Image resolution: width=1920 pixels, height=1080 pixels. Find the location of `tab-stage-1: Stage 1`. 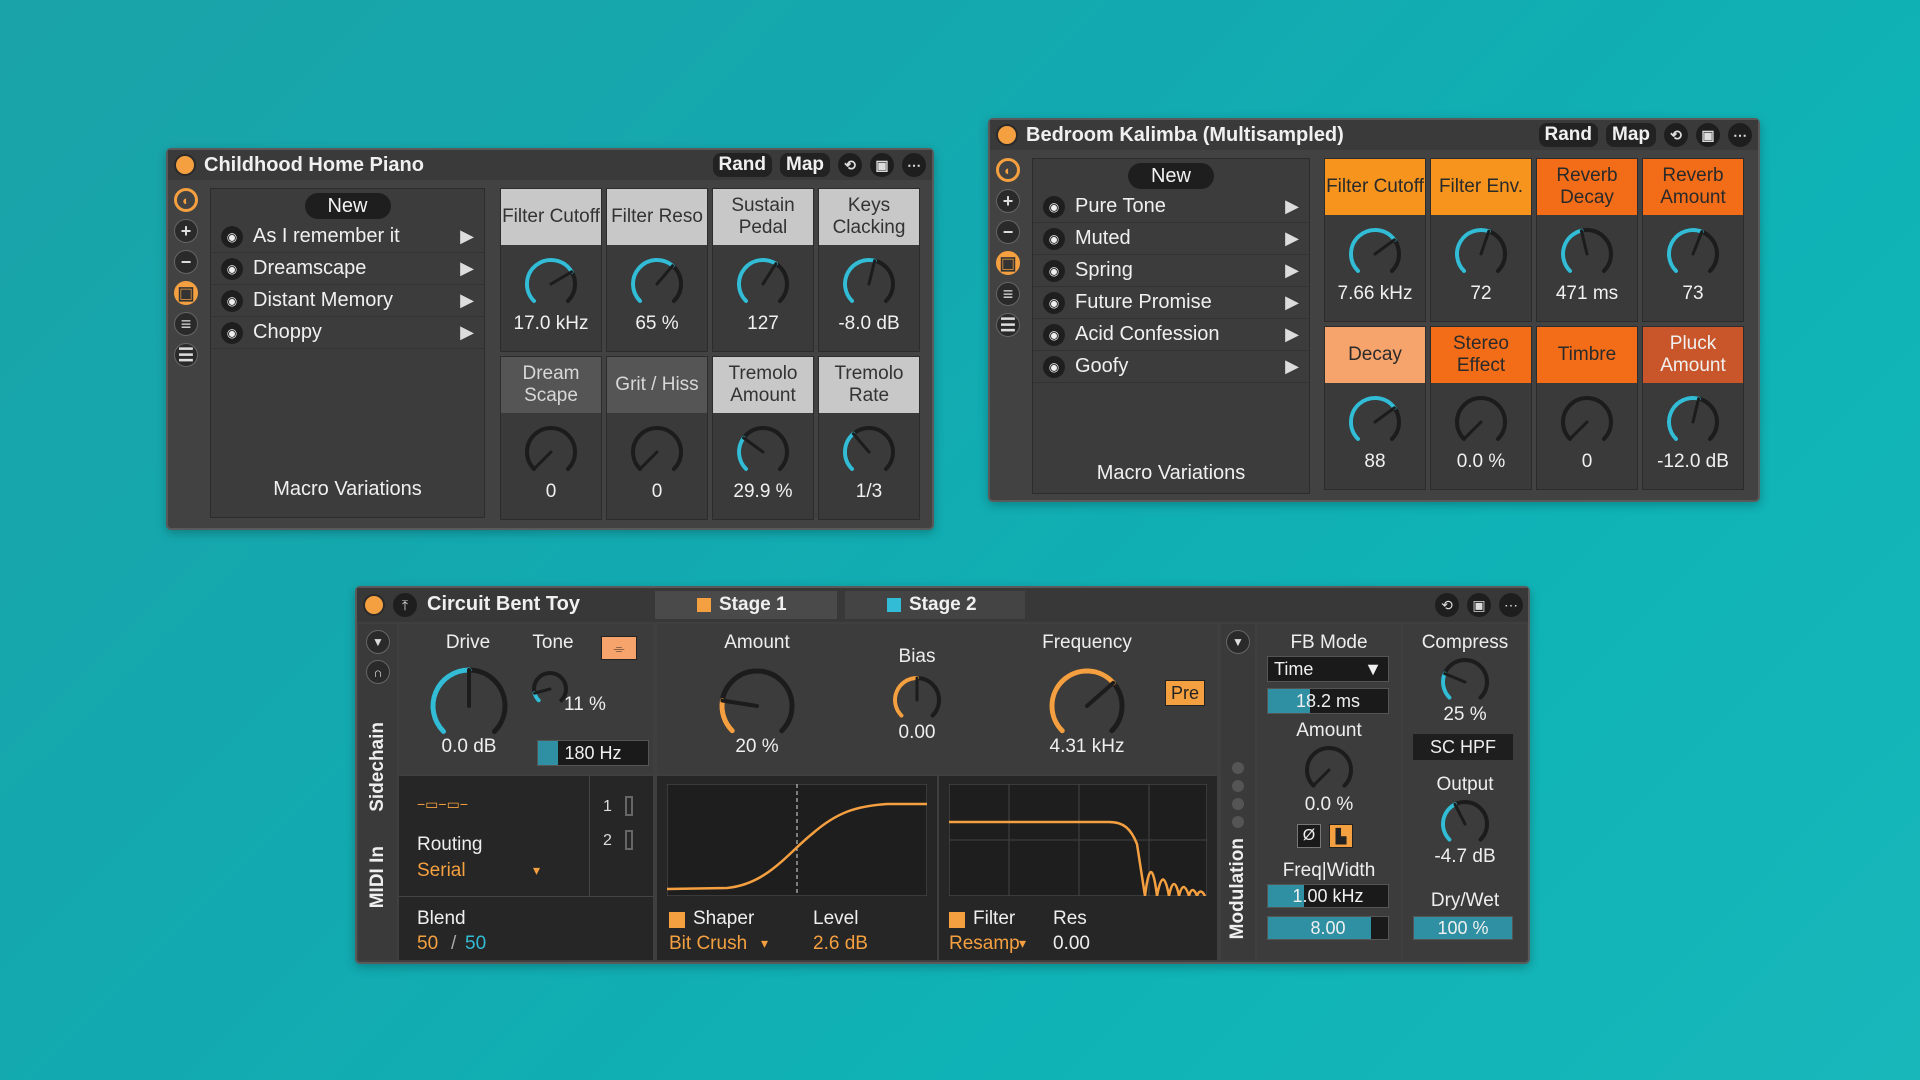

tab-stage-1: Stage 1 is located at coordinates (746, 605).